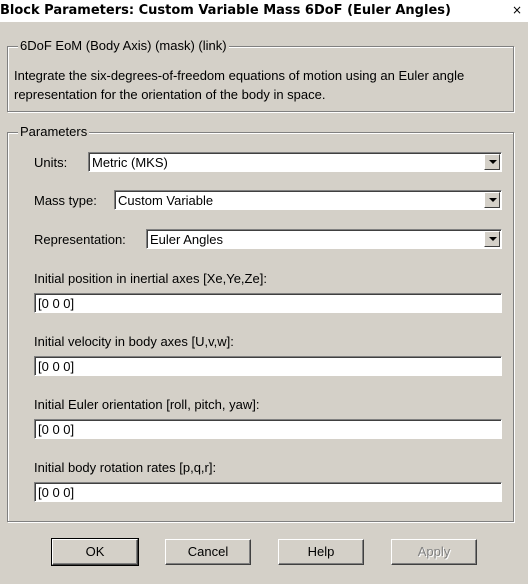 This screenshot has height=584, width=528. What do you see at coordinates (295, 162) in the screenshot?
I see `units-dropdown: Metric (MKS)` at bounding box center [295, 162].